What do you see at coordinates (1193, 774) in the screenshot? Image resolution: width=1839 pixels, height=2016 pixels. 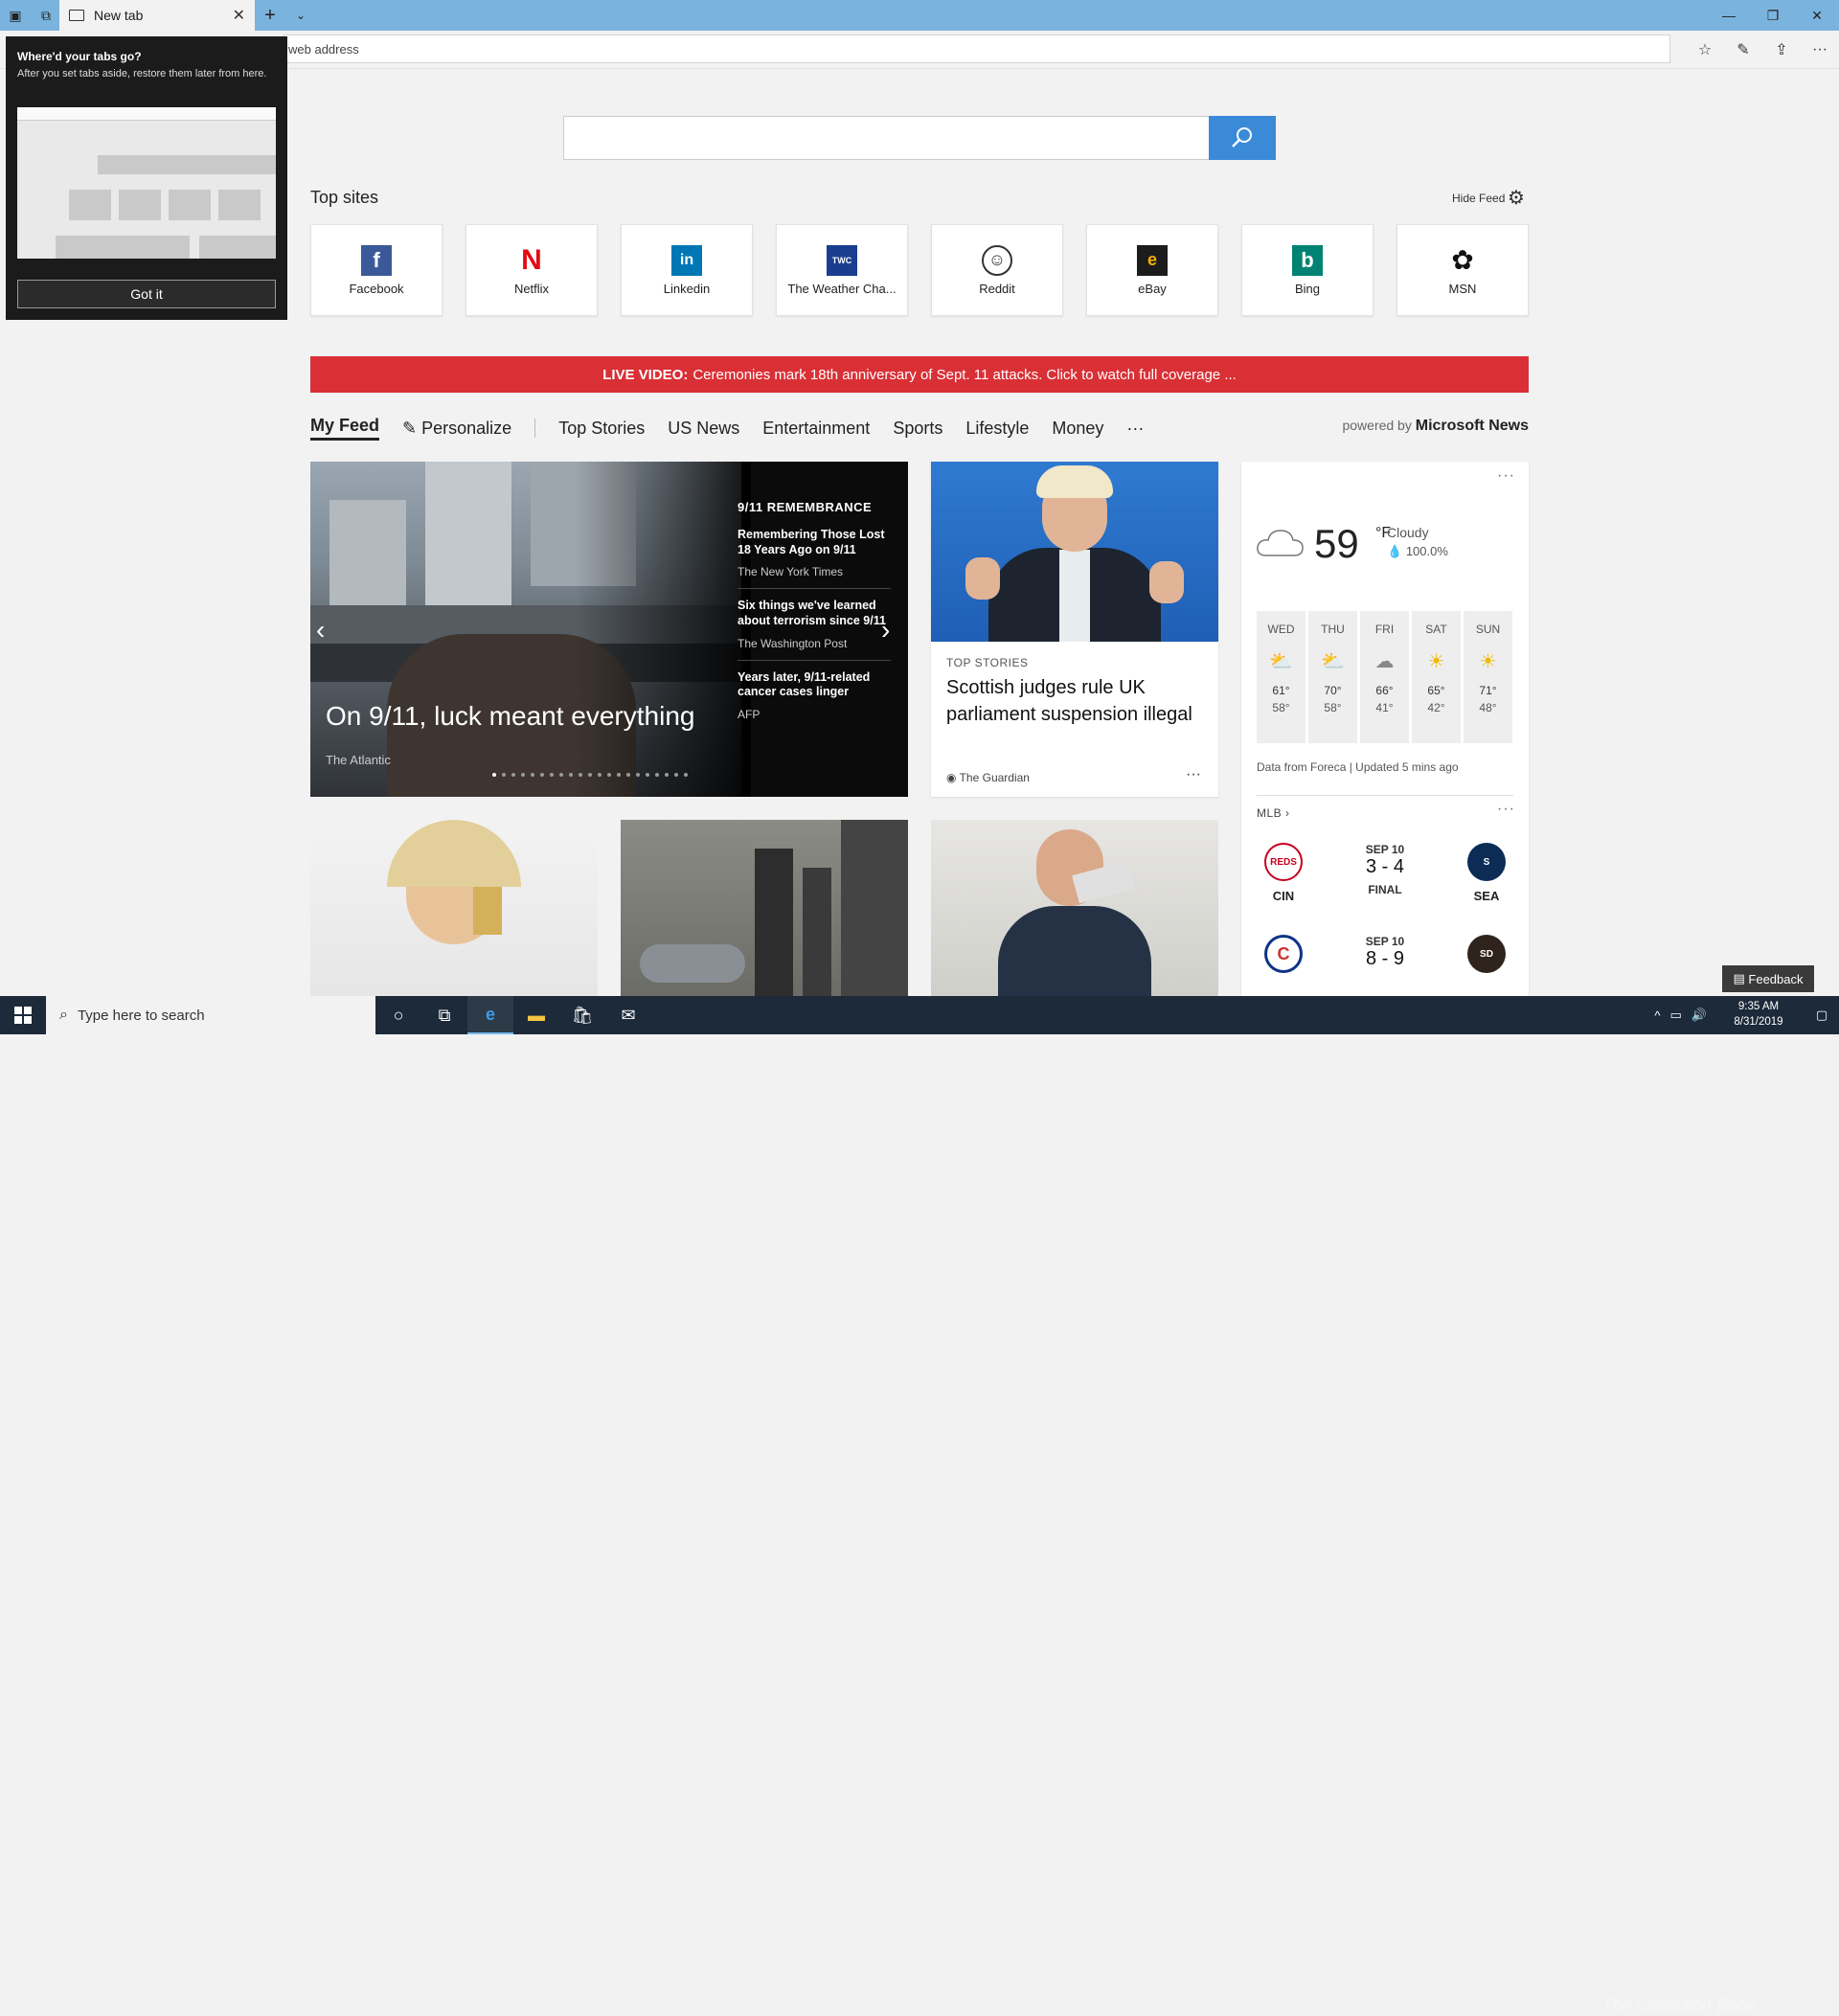 I see `more-options-icon: ···` at bounding box center [1193, 774].